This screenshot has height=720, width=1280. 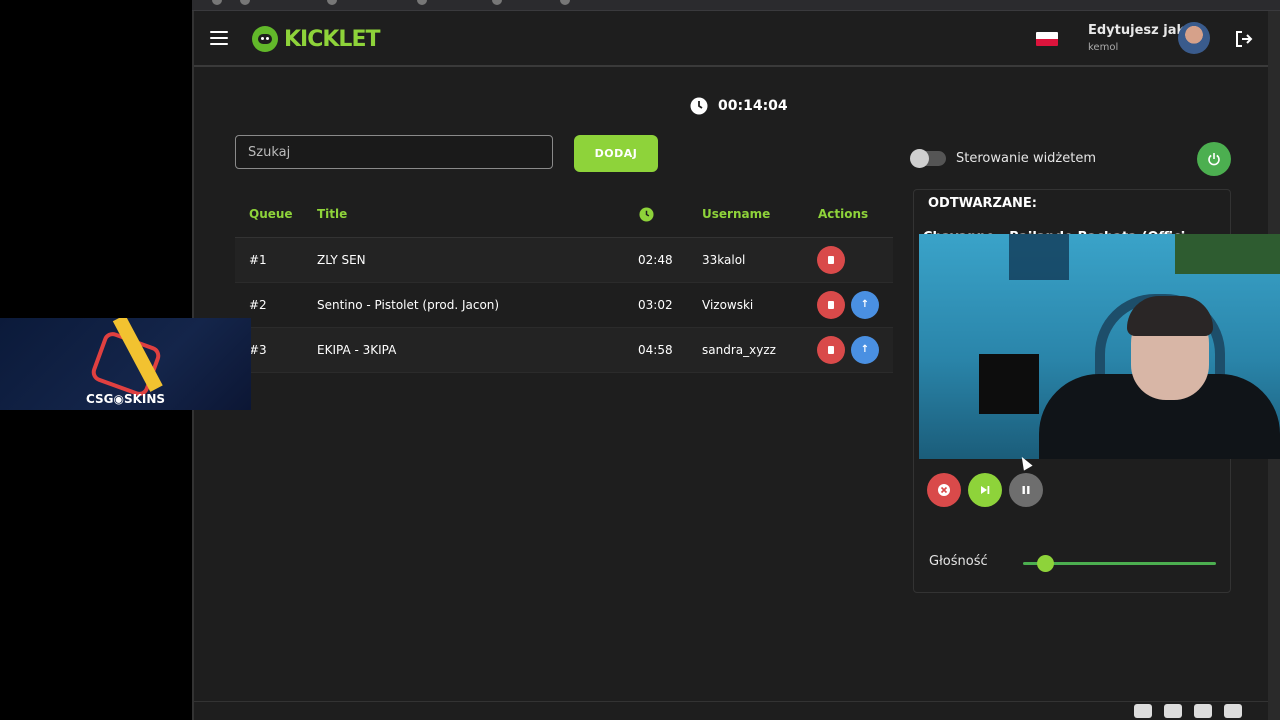 I want to click on table-row: #1 ZLY SEN 02:48 33kalol, so click(x=564, y=260).